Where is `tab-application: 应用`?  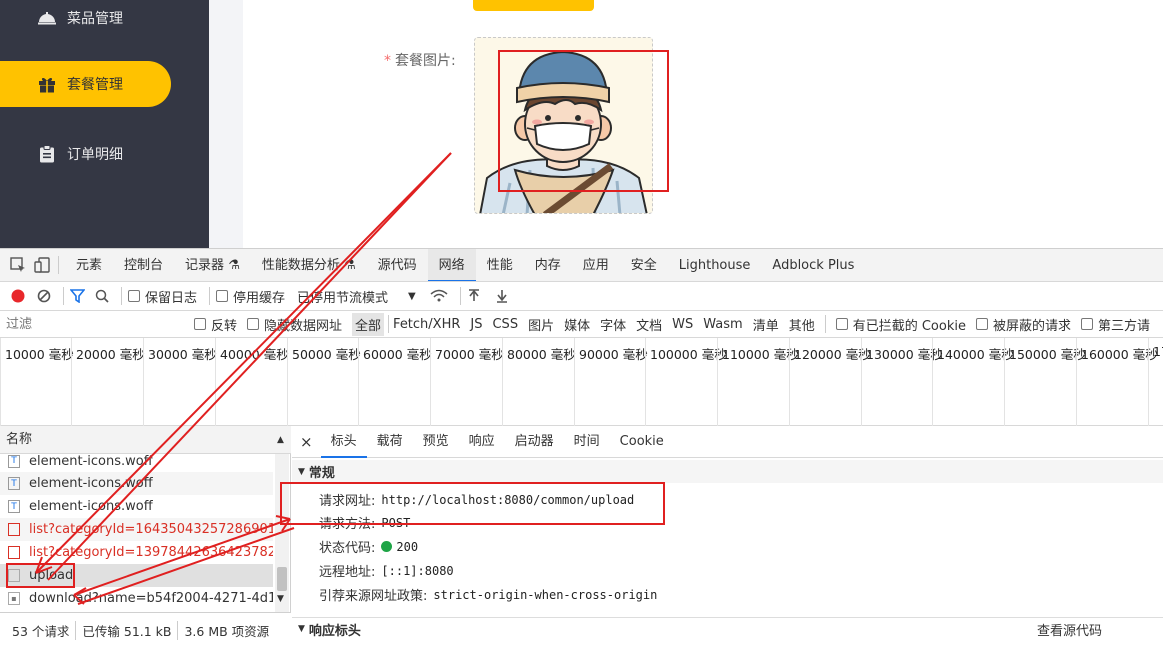
tab-application: 应用 is located at coordinates (596, 265).